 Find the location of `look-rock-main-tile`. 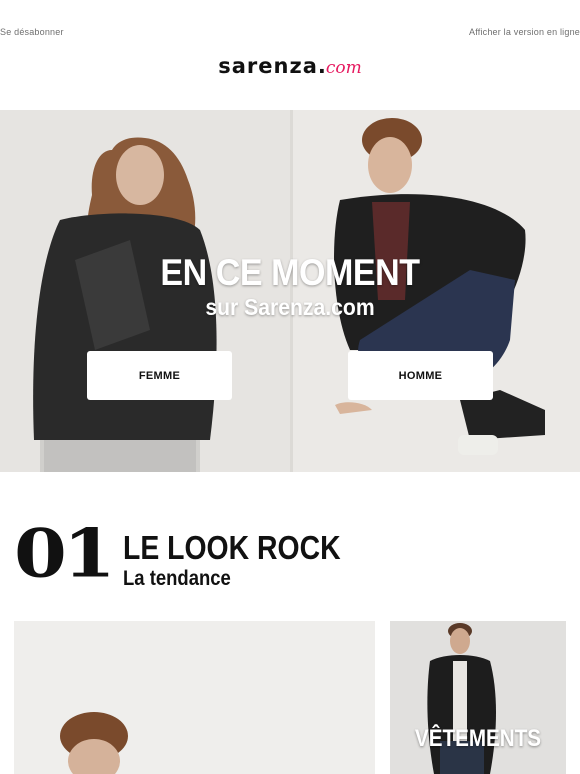

look-rock-main-tile is located at coordinates (194, 697).